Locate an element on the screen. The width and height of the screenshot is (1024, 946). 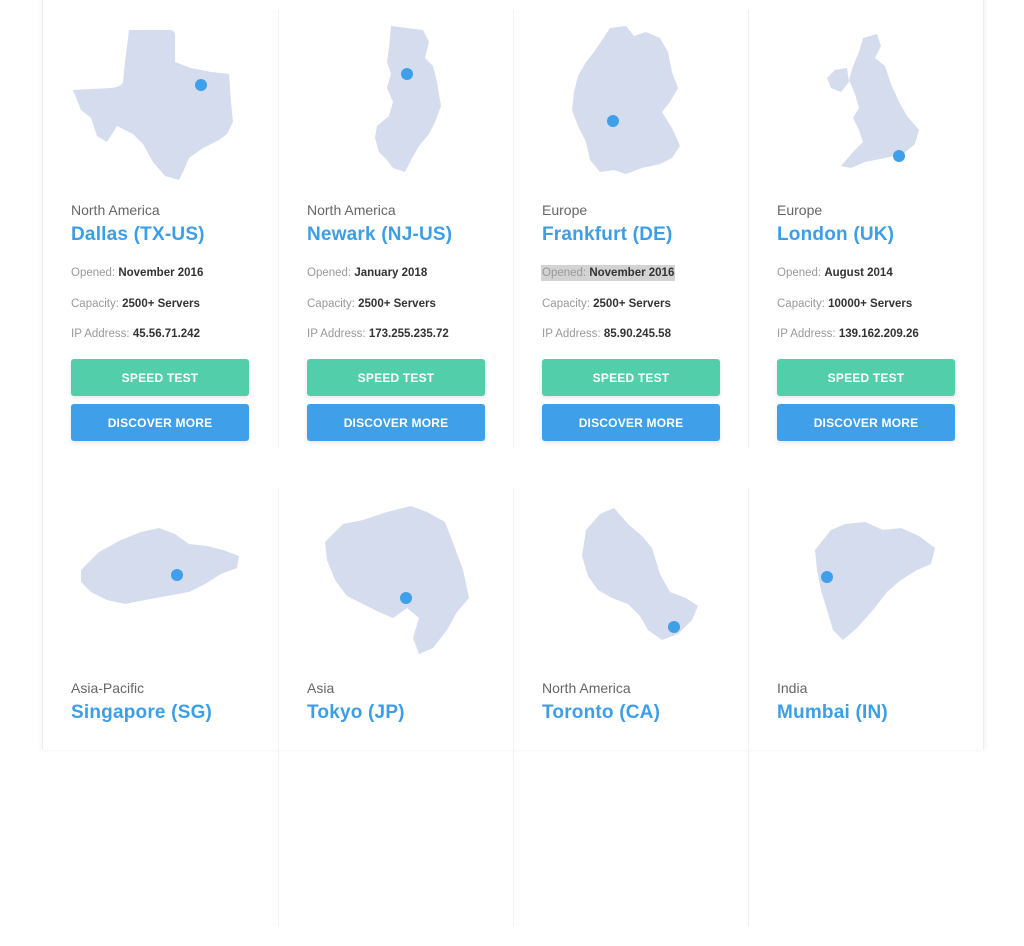
new-jersey-map-icon is located at coordinates (396, 102).